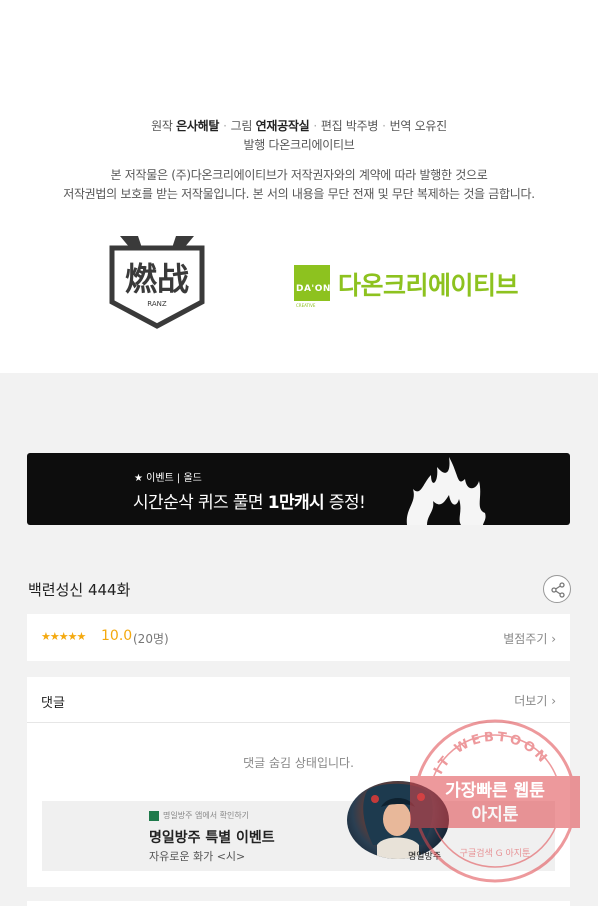 This screenshot has height=906, width=598. I want to click on art-author: 연재공작실, so click(282, 126).